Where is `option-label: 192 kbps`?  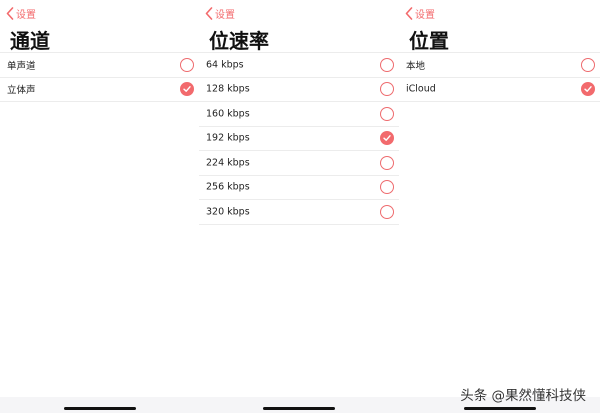
option-label: 192 kbps is located at coordinates (228, 138).